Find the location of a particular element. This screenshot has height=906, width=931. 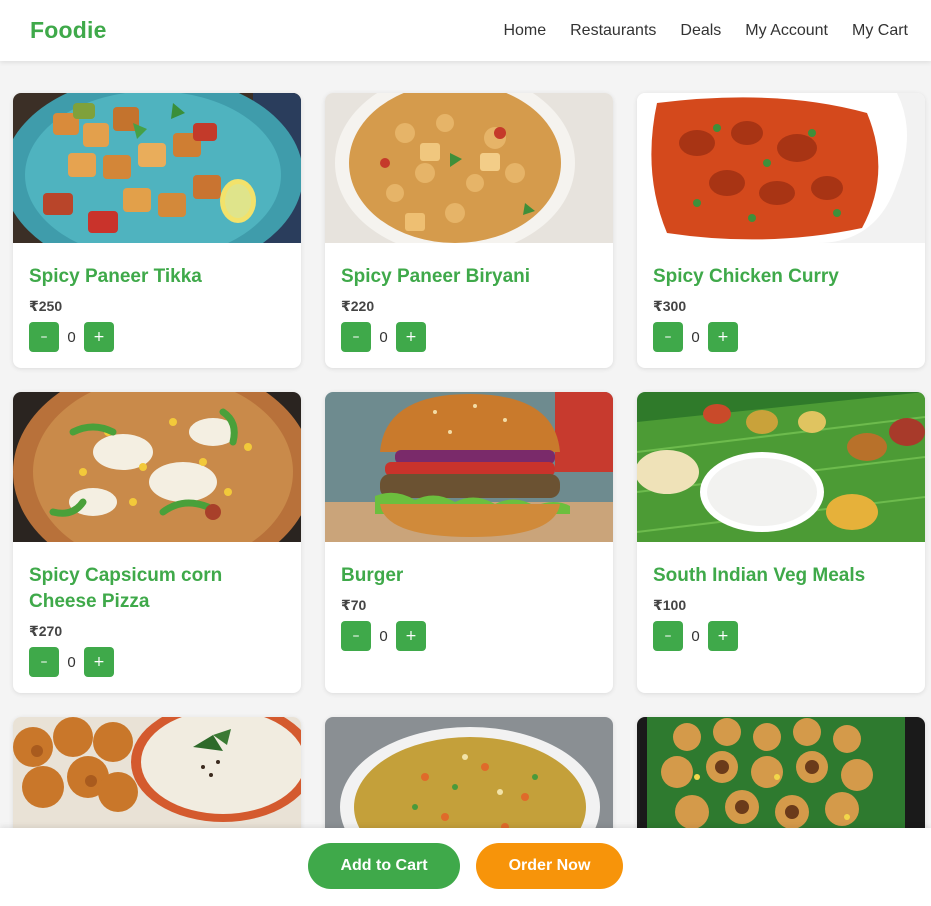

paneer-tikka-photo is located at coordinates (157, 168).